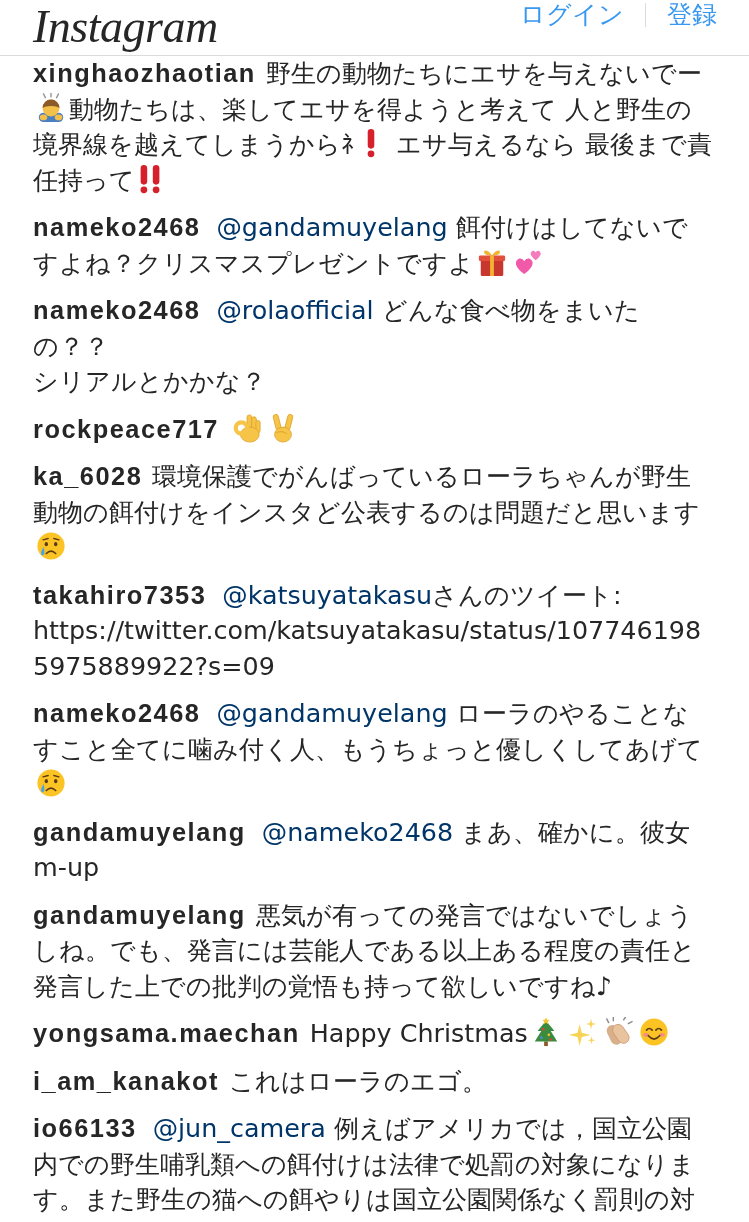  What do you see at coordinates (364, 1164) in the screenshot?
I see `comment-text: io66133 @jun_camera 例えばアメリカでは，国立公園内での野生哺乳類への餌付けは法律で処罰の対象になります。また野生の猫への餌やりは国立公園関係なく罰則の対` at bounding box center [364, 1164].